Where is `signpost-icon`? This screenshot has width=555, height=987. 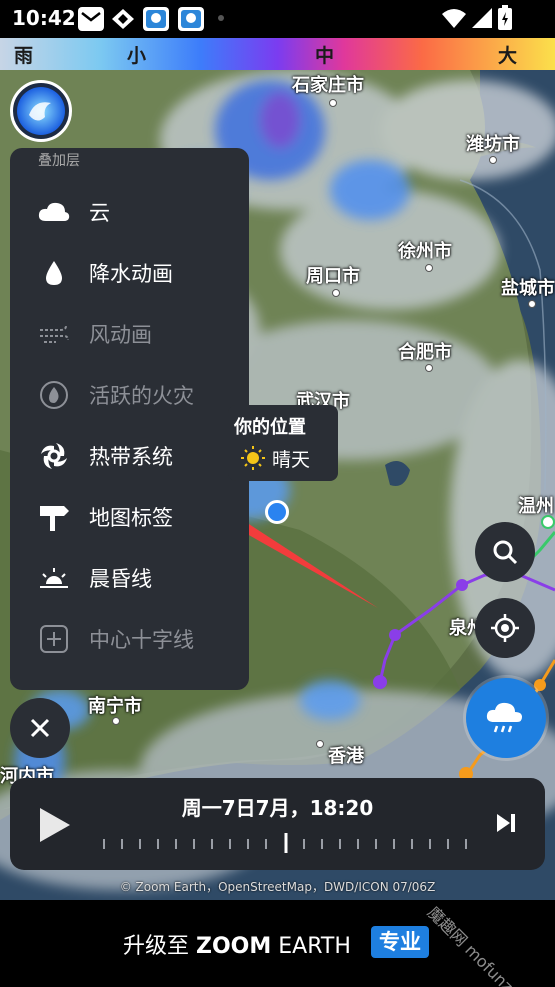 signpost-icon is located at coordinates (54, 517).